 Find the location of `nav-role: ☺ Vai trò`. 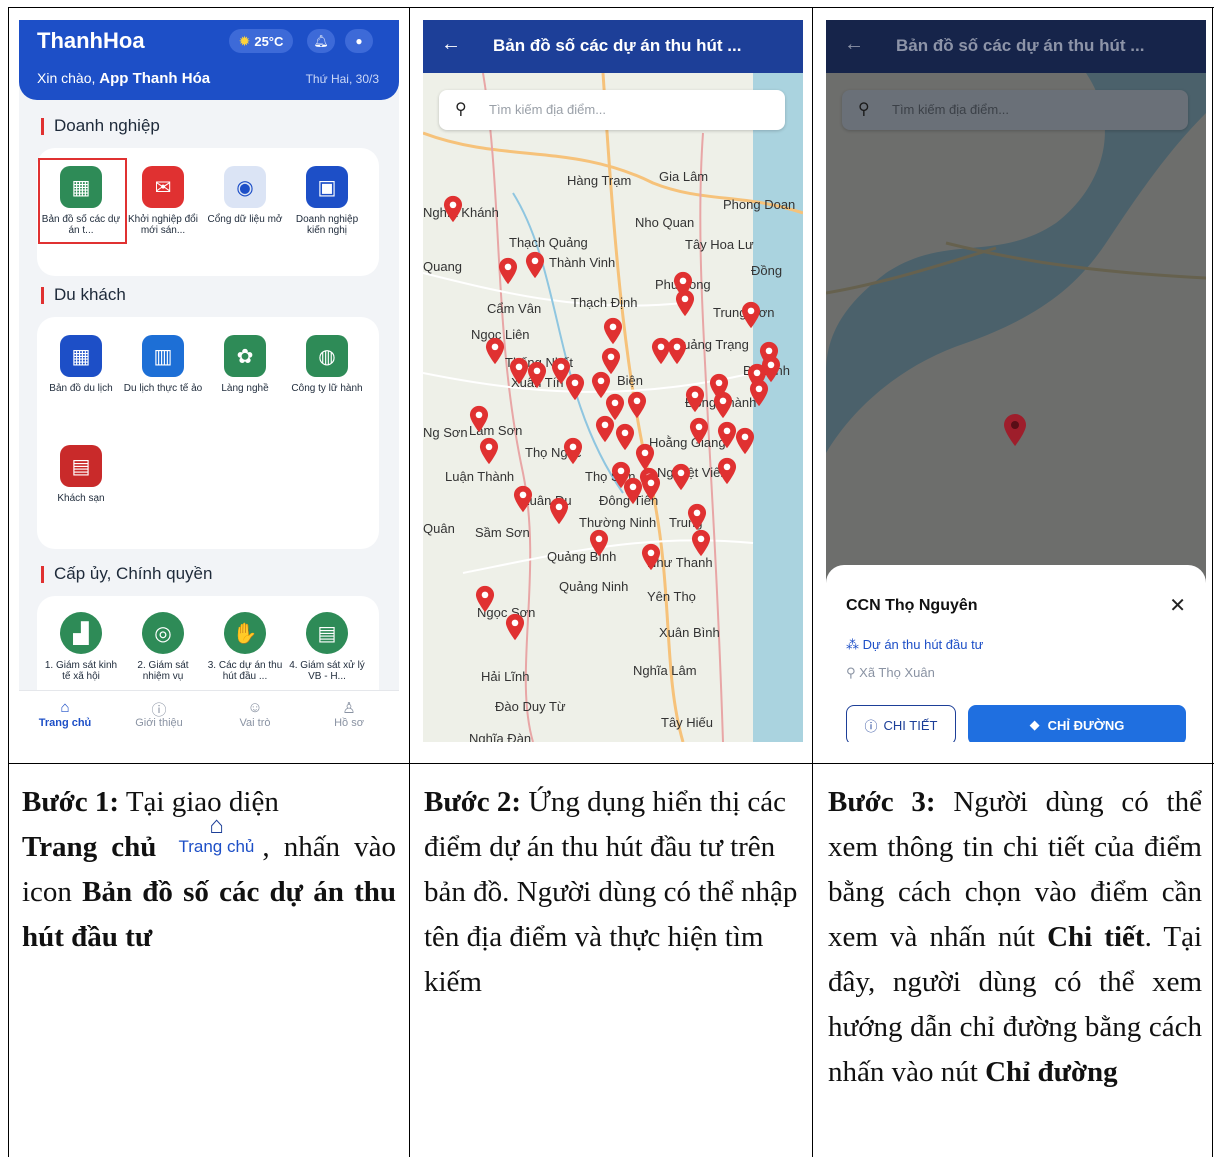

nav-role: ☺ Vai trò is located at coordinates (255, 714).